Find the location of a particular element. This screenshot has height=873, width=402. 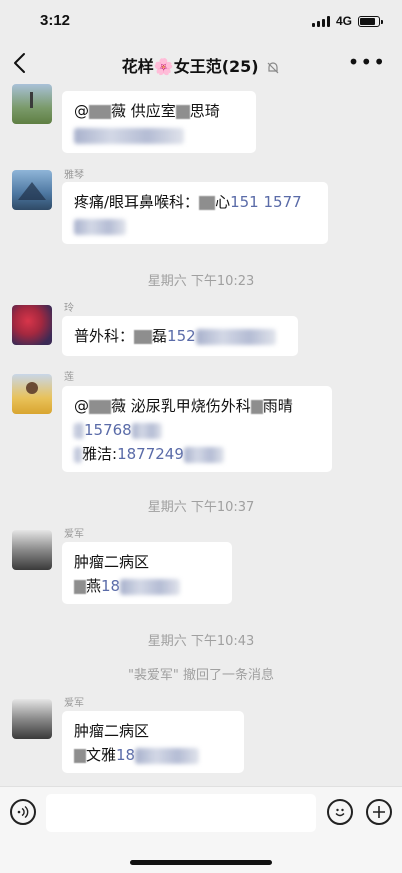

voice-icon is located at coordinates (23, 812).